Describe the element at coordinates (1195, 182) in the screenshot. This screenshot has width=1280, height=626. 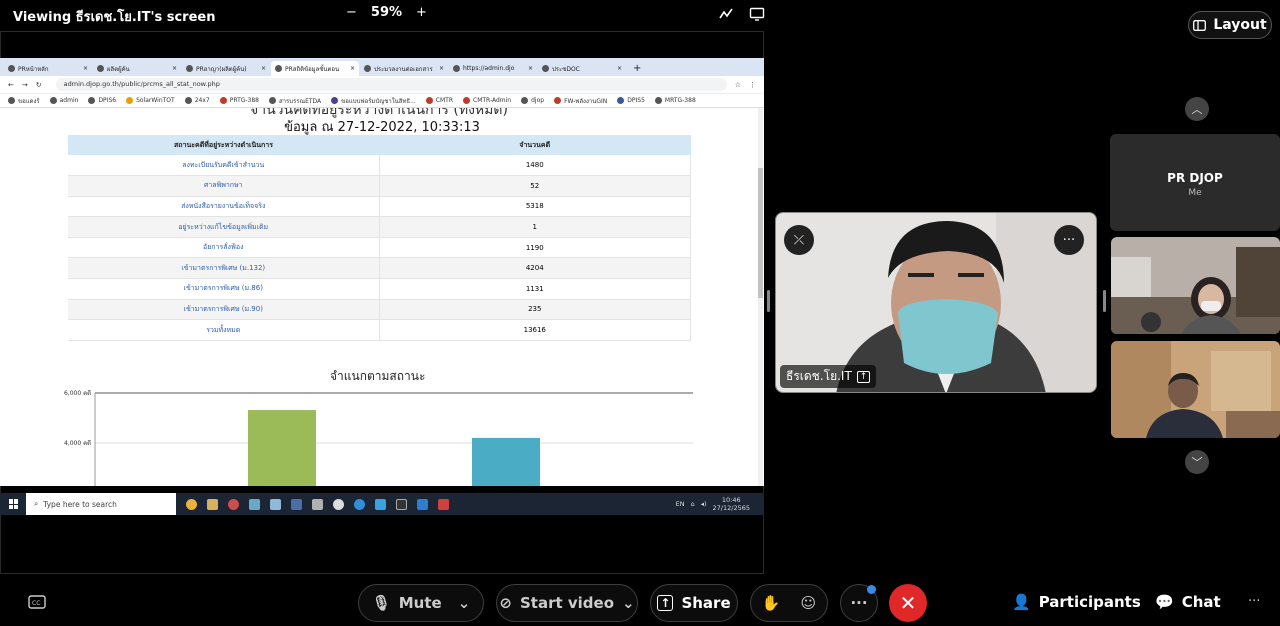
I see `self-video-tile: PR DJOP Me` at that location.